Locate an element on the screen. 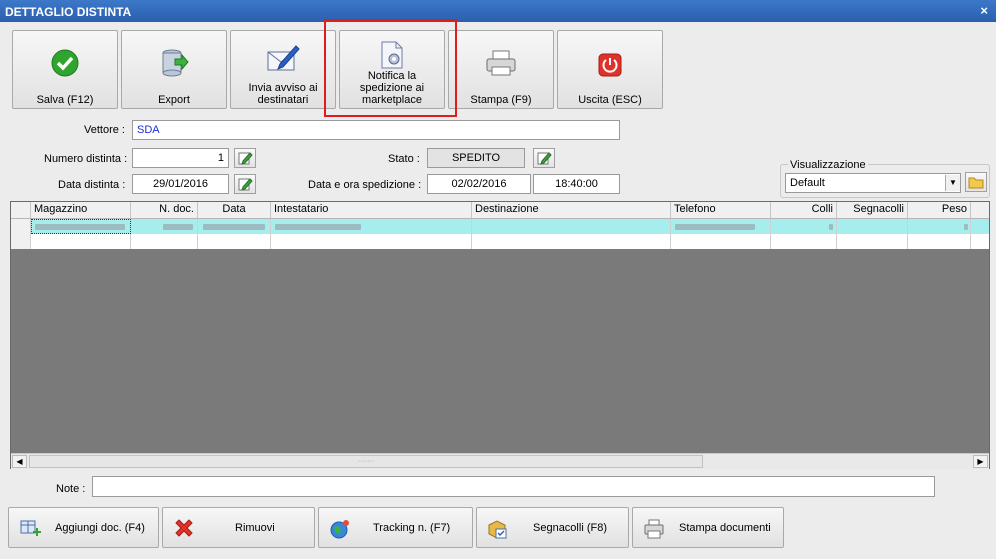 The image size is (996, 559). col-colli: Colli is located at coordinates (804, 210).